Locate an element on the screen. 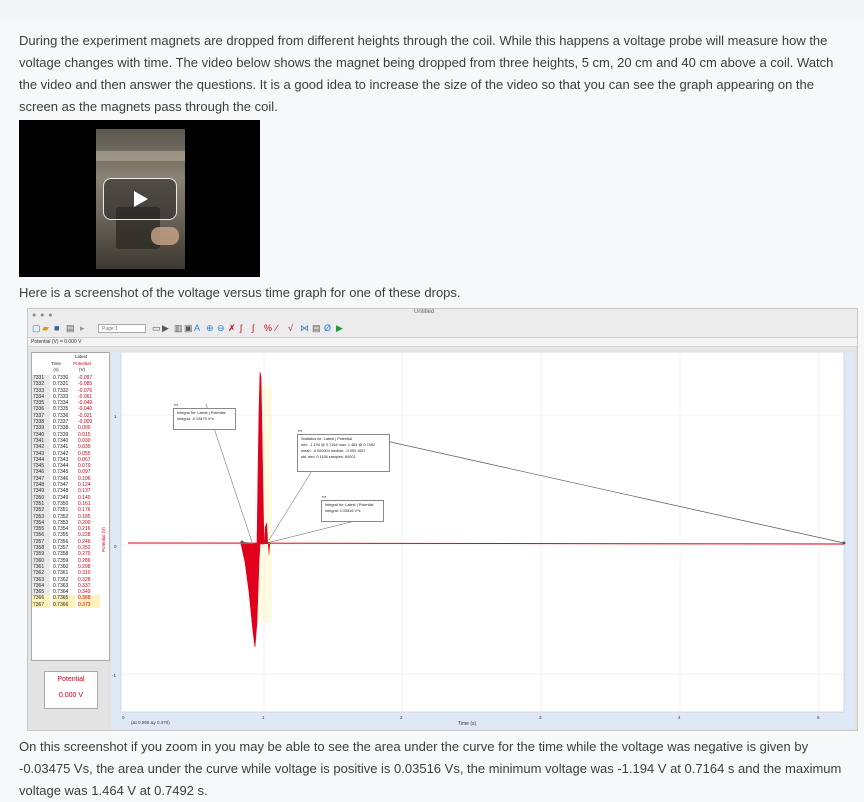  time-cell: 0.7366 is located at coordinates (64, 604).